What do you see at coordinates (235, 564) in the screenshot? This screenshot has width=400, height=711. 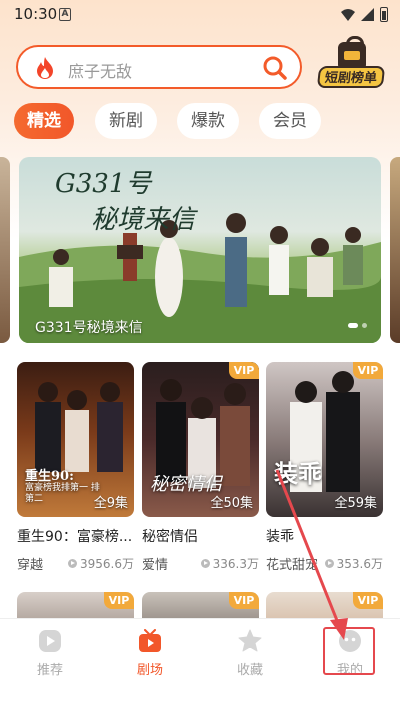 I see `view-count-value: 336.3万` at bounding box center [235, 564].